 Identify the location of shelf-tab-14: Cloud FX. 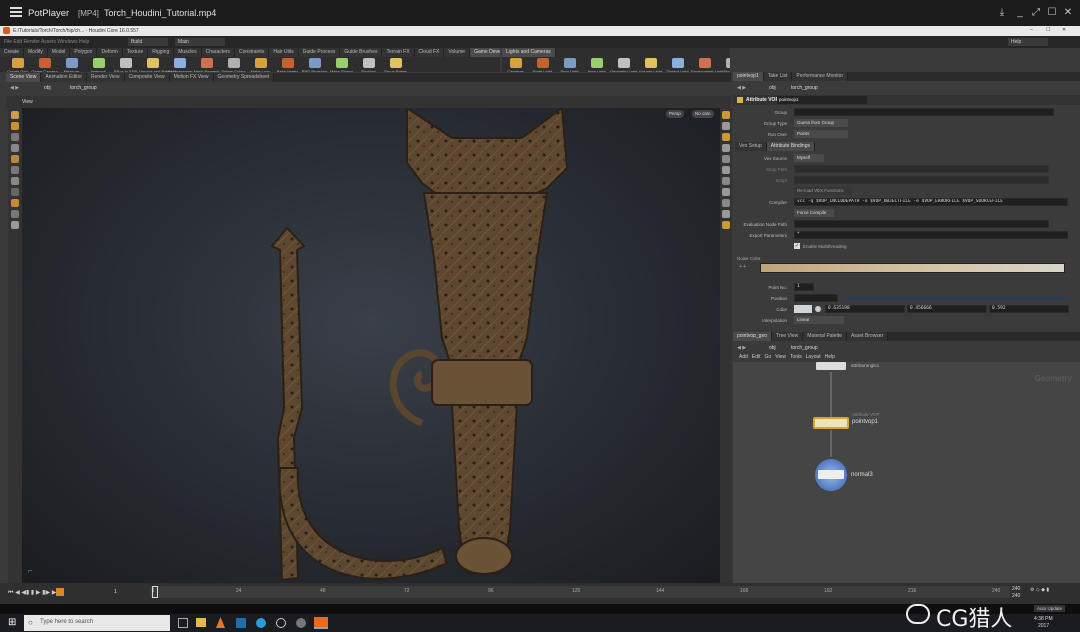
(429, 52).